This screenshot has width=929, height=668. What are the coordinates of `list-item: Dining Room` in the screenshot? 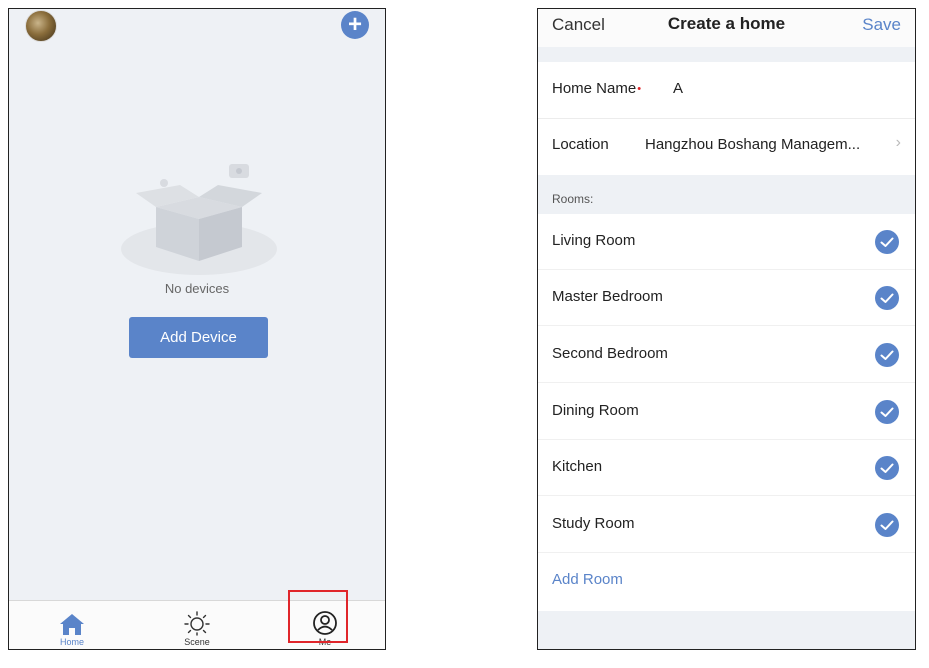 It's located at (726, 412).